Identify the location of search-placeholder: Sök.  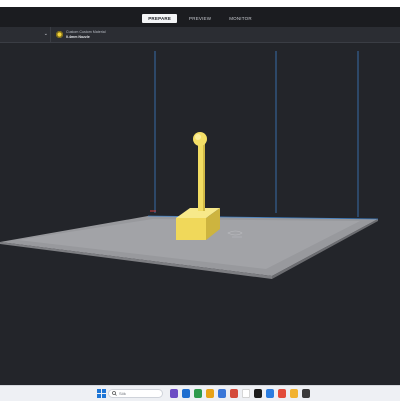
(122, 393).